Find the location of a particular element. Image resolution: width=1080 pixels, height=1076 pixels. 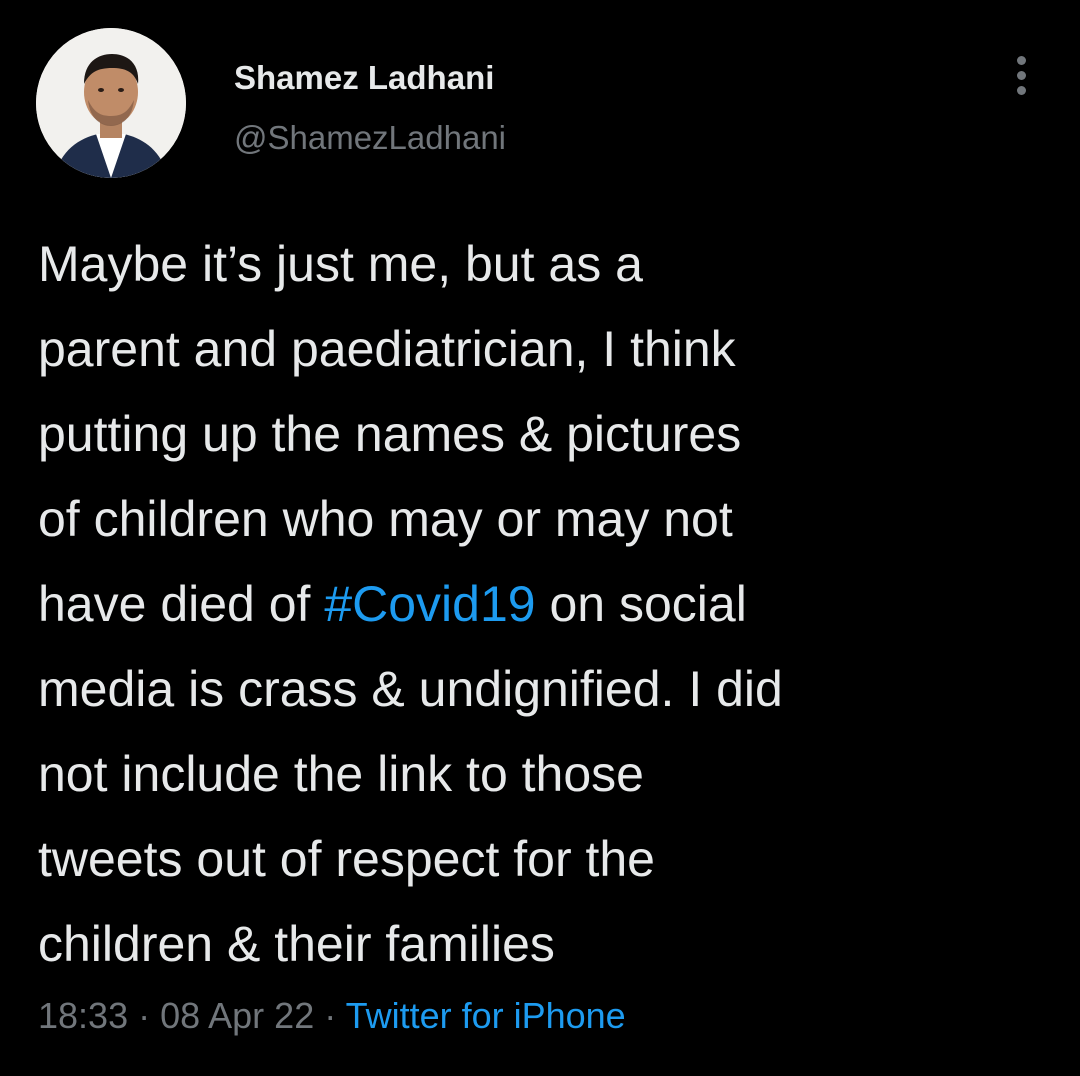

more-options-button is located at coordinates (1022, 76).